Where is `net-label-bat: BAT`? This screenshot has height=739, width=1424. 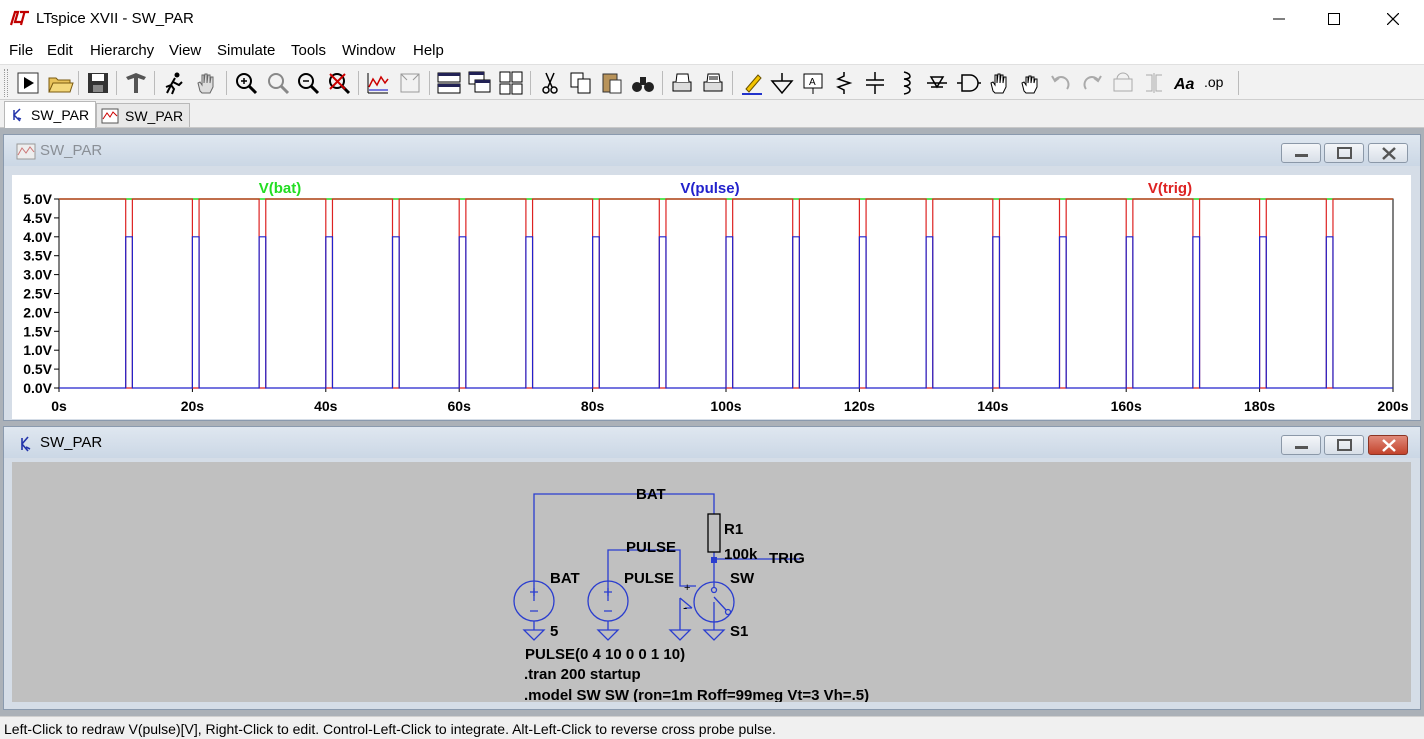
net-label-bat: BAT is located at coordinates (651, 494).